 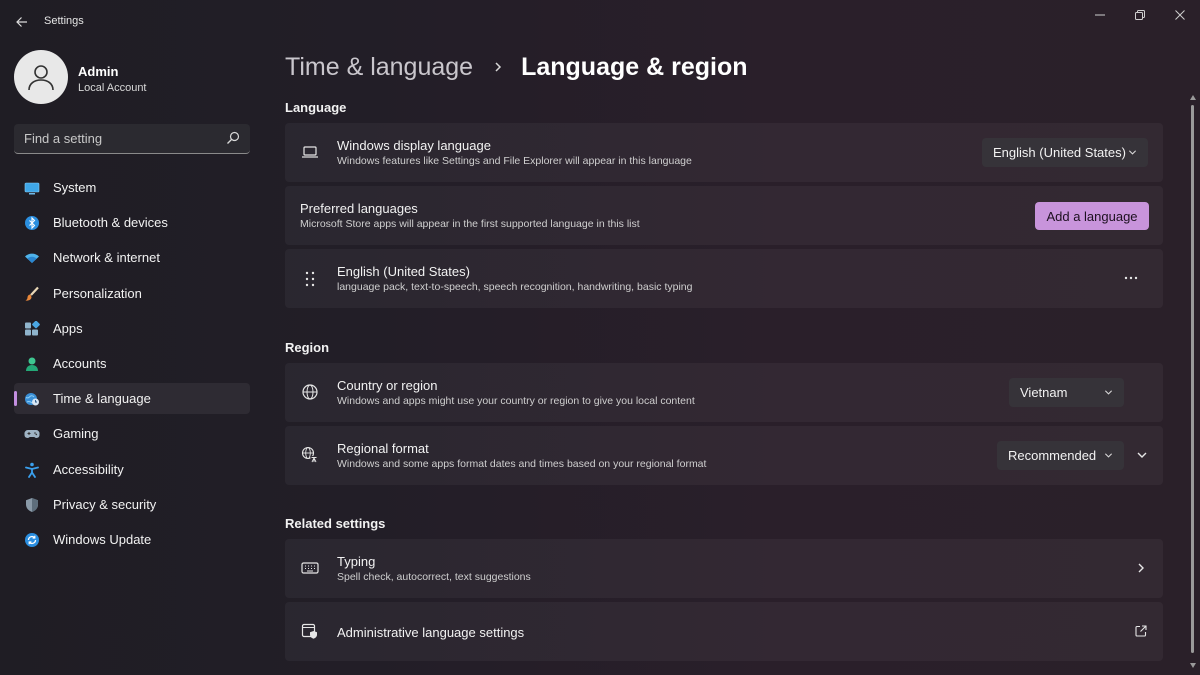 I want to click on sidebar-item-bluetooth: Bluetooth & devices, so click(x=132, y=222).